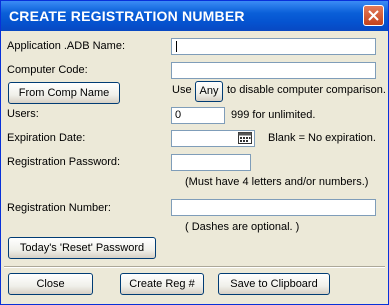 The width and height of the screenshot is (389, 305). What do you see at coordinates (277, 182) in the screenshot?
I see `password-hint: (Must have 4 letters and/or numbers.)` at bounding box center [277, 182].